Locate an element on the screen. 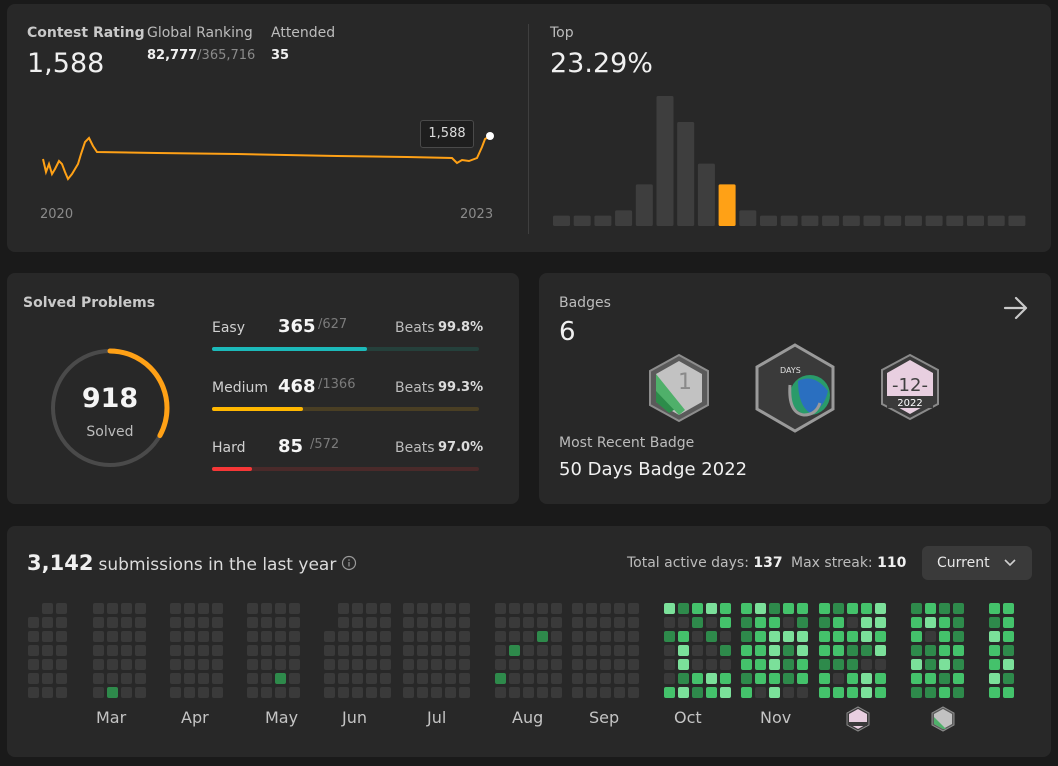  difficulty-row-easy: Easy 365 /627 Beats 99.8% is located at coordinates (348, 335).